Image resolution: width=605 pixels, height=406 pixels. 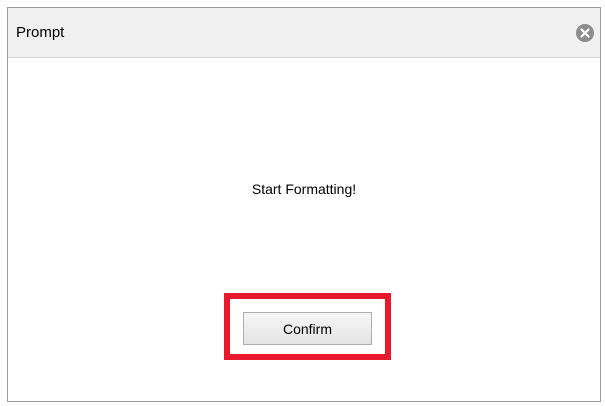 What do you see at coordinates (304, 189) in the screenshot?
I see `dialog-message: Start Formatting!` at bounding box center [304, 189].